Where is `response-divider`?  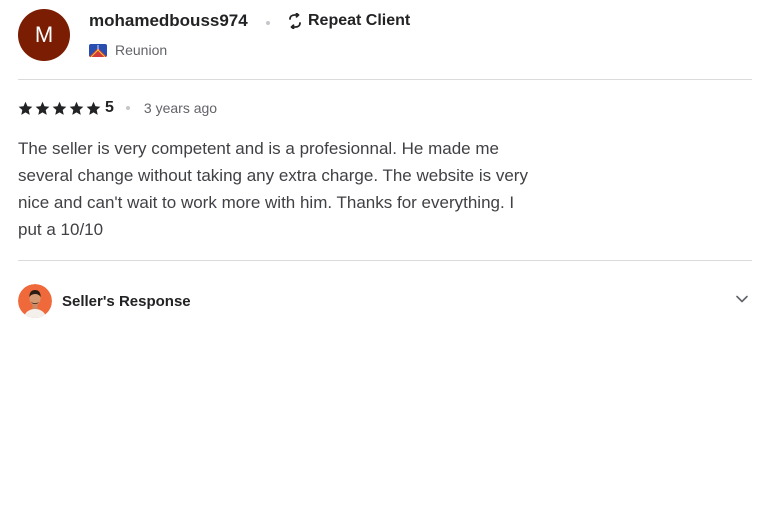
response-divider is located at coordinates (385, 260).